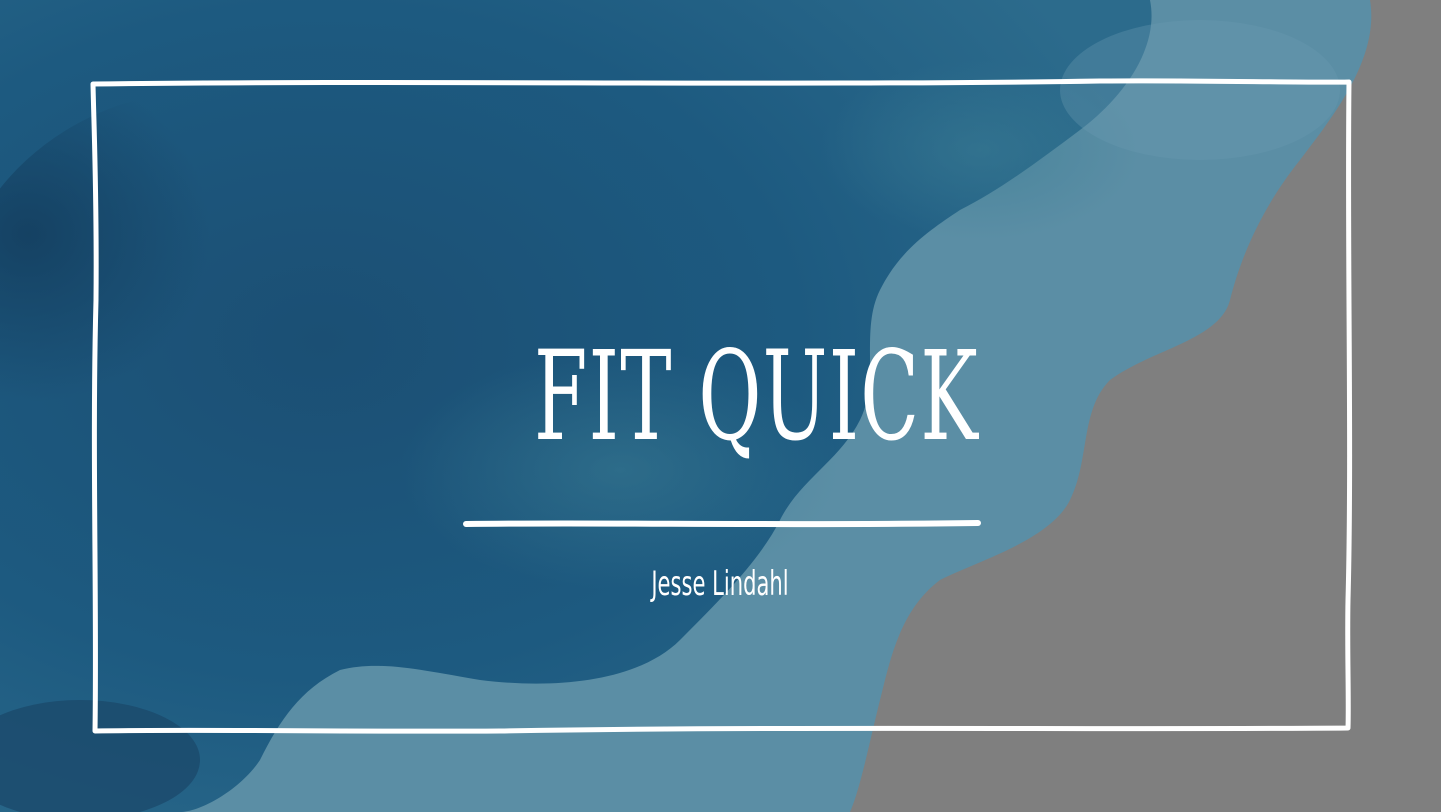 This screenshot has width=1441, height=812. Describe the element at coordinates (756, 397) in the screenshot. I see `slide-title: FIT QUICK` at that location.